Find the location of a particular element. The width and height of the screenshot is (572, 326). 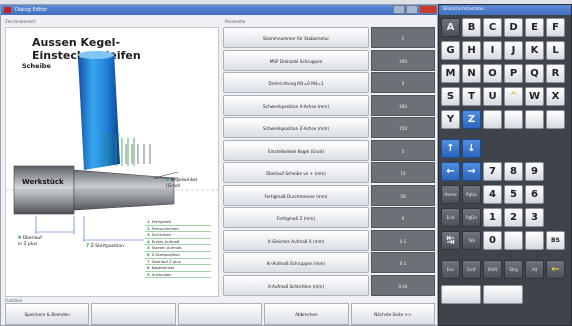

key-7: 7 is located at coordinates (492, 171).